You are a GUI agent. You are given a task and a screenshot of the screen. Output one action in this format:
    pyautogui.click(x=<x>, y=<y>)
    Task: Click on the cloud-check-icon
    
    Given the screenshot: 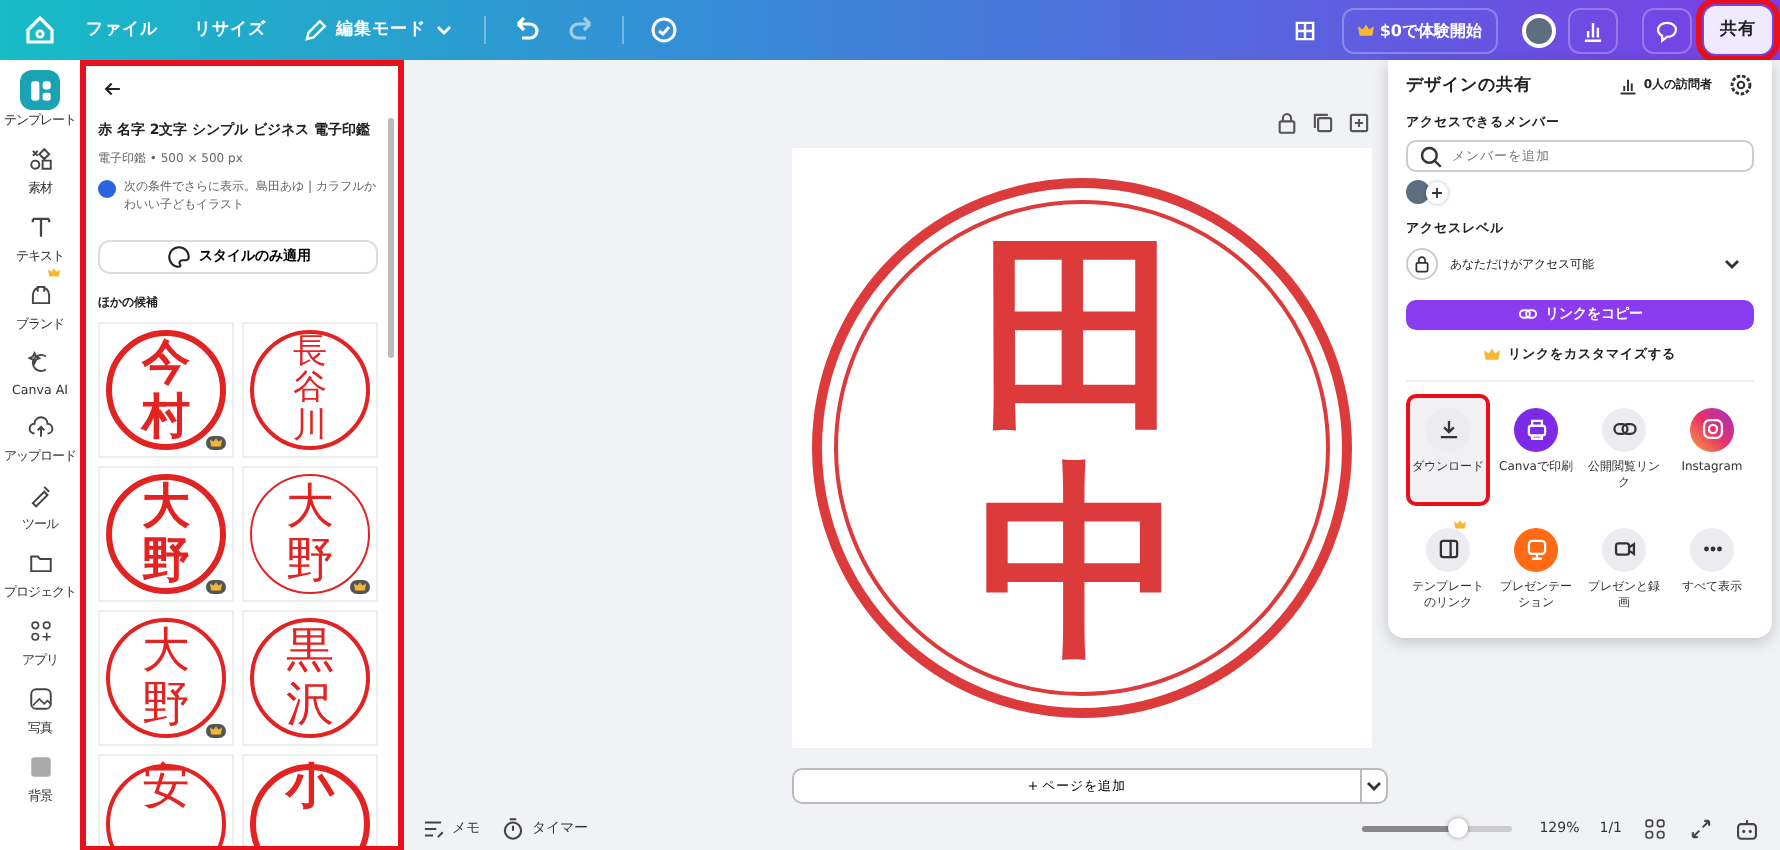 What is the action you would take?
    pyautogui.click(x=664, y=30)
    